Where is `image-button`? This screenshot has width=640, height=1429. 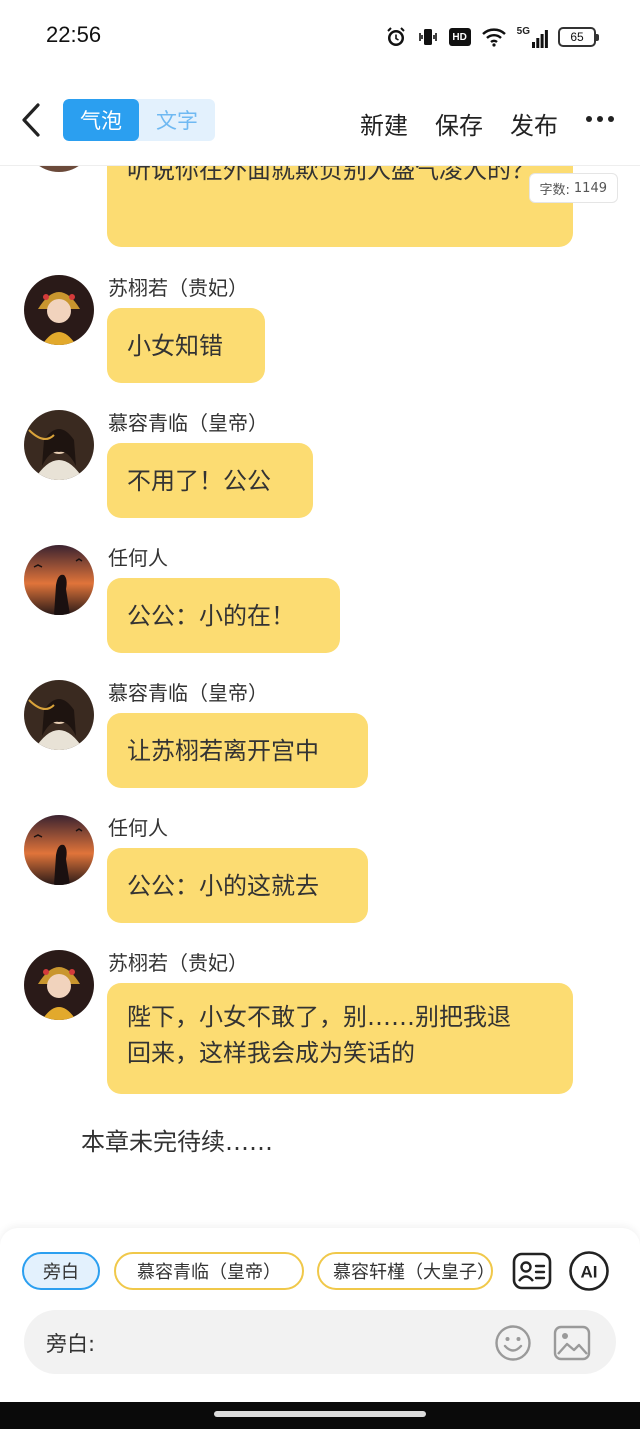 image-button is located at coordinates (572, 1343).